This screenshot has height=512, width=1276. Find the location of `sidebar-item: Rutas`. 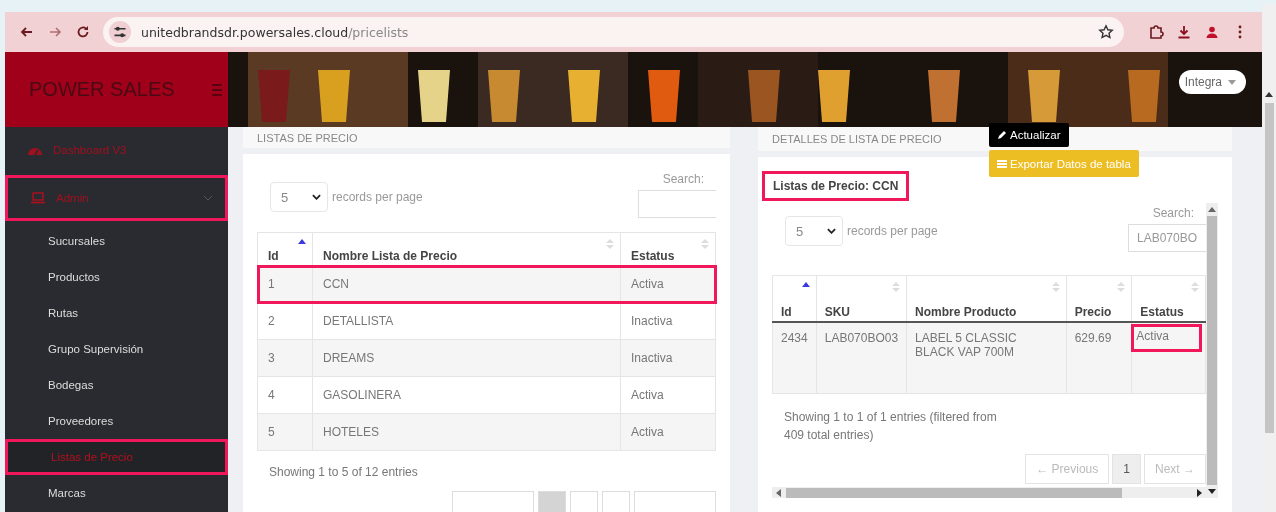

sidebar-item: Rutas is located at coordinates (116, 313).